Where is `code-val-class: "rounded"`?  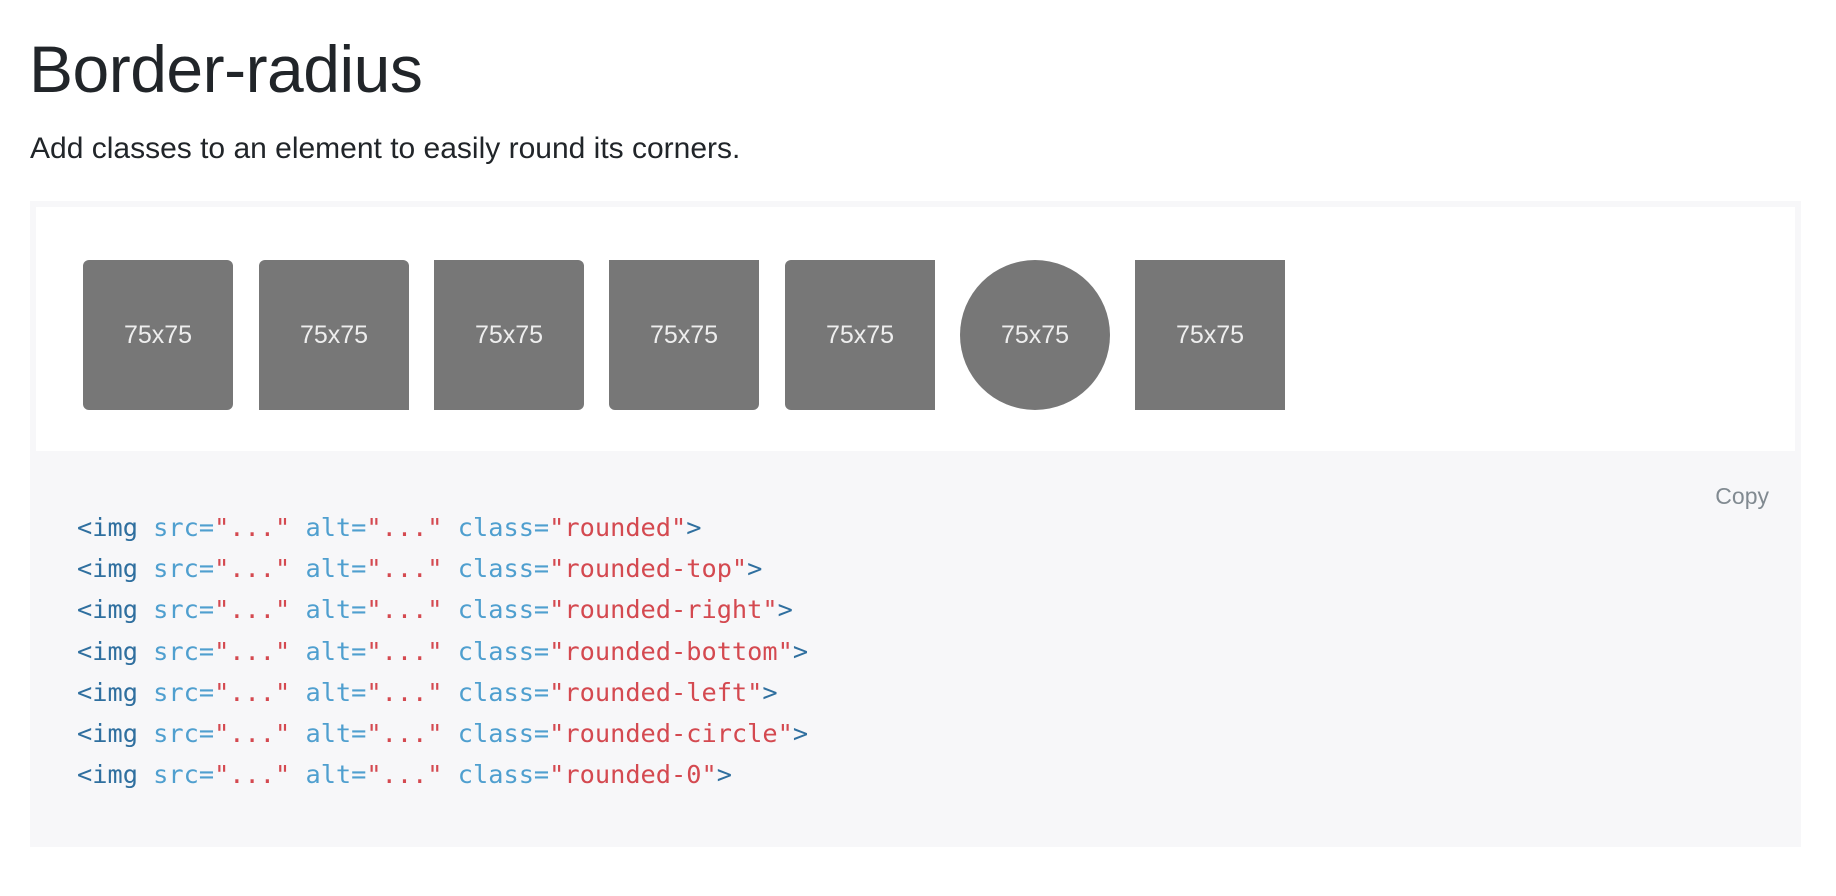 code-val-class: "rounded" is located at coordinates (618, 527).